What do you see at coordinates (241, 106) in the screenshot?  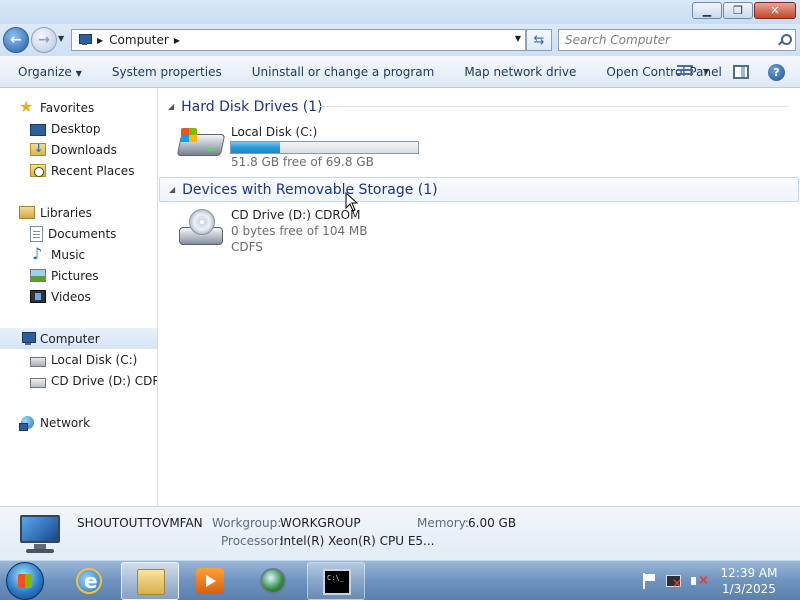 I see `group-header-hard-disk-drives: ◢ Hard Disk Drives (1)` at bounding box center [241, 106].